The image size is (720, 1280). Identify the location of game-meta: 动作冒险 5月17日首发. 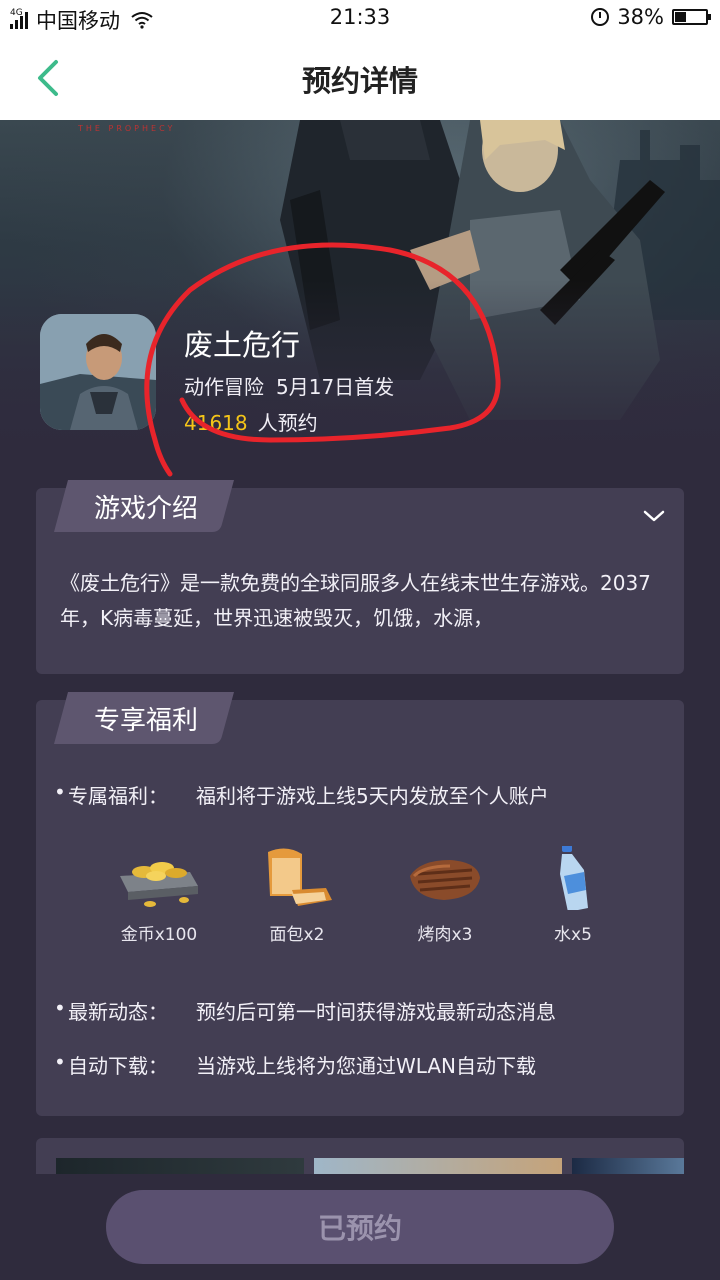
(289, 385).